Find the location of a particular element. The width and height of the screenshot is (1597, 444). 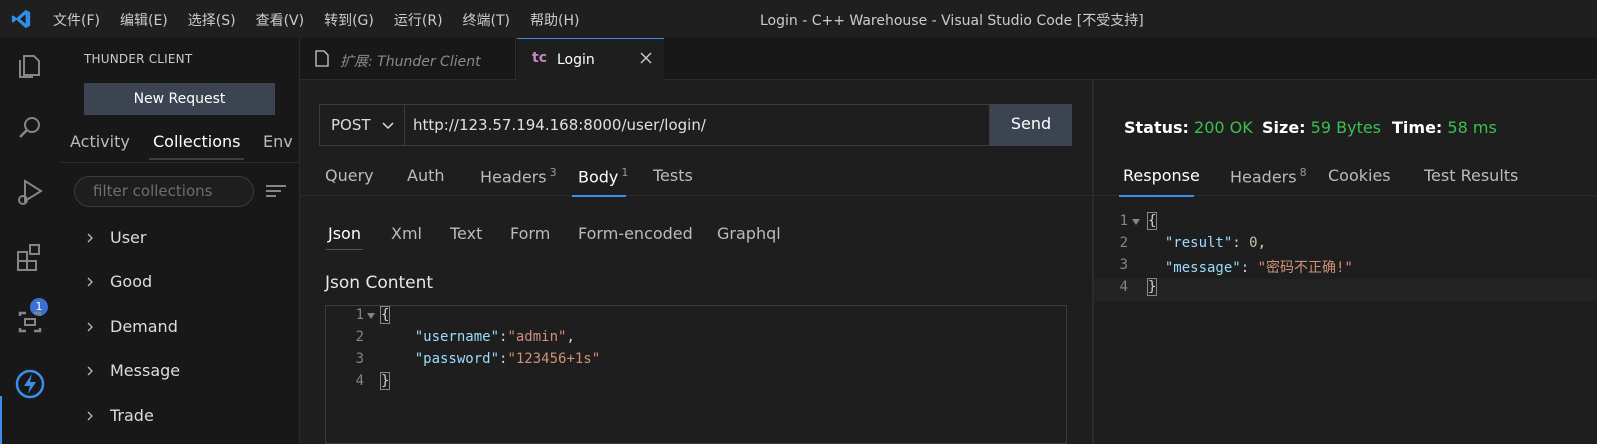

collection-item: Message is located at coordinates (132, 370).